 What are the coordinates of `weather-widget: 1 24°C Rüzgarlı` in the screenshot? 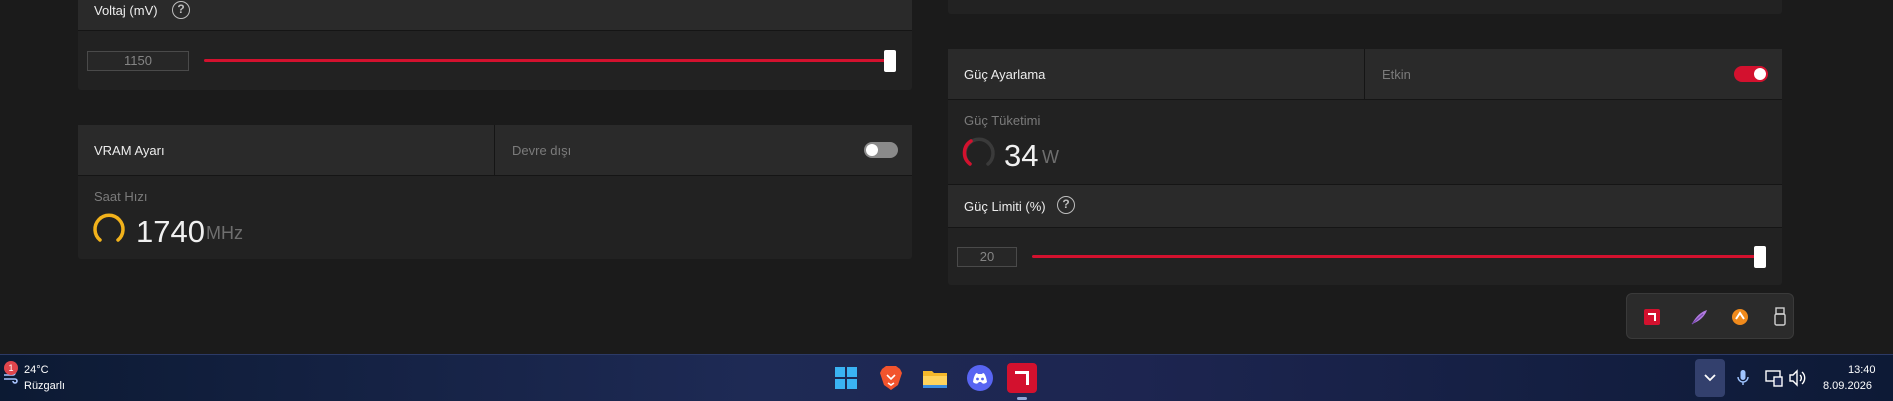 It's located at (45, 378).